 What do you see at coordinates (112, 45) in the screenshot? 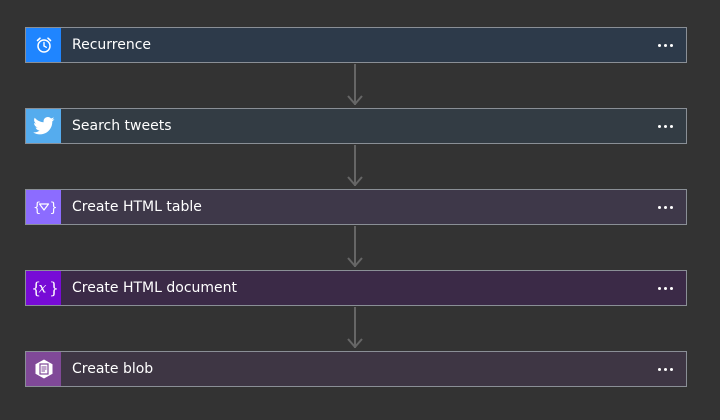
I see `step-title: Recurrence` at bounding box center [112, 45].